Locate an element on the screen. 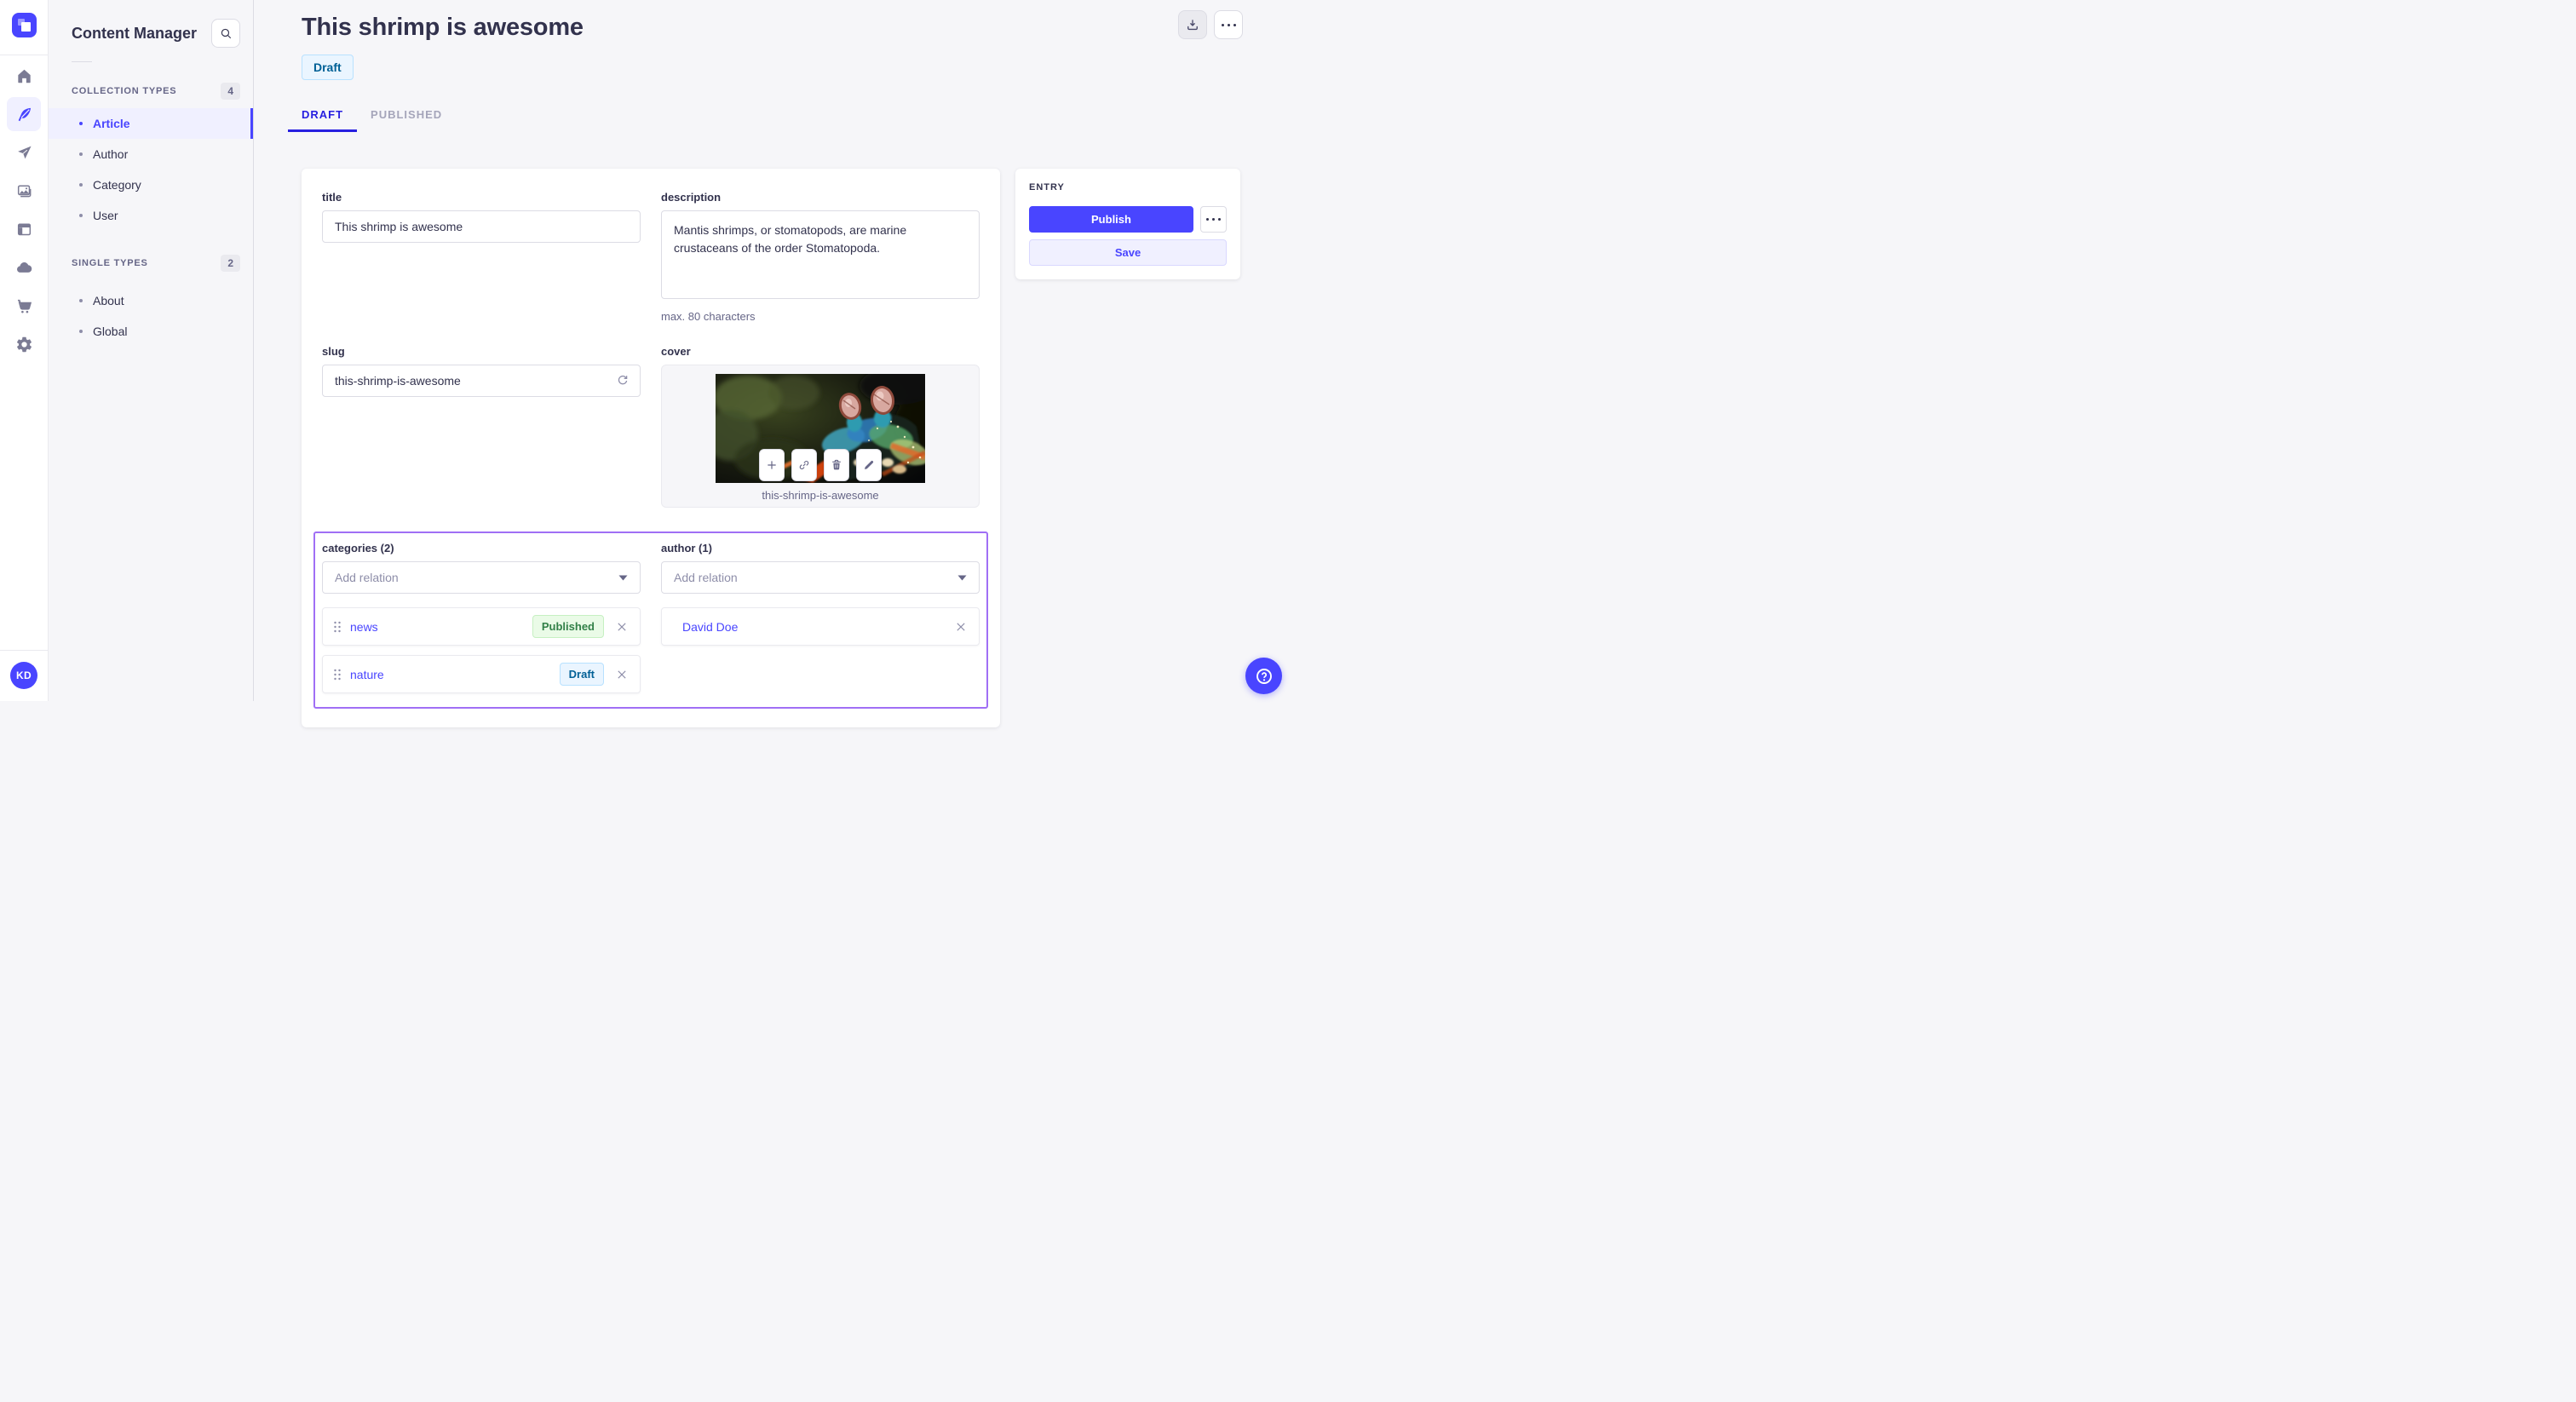 This screenshot has height=1402, width=2576. sidebar-item-user: User is located at coordinates (151, 215).